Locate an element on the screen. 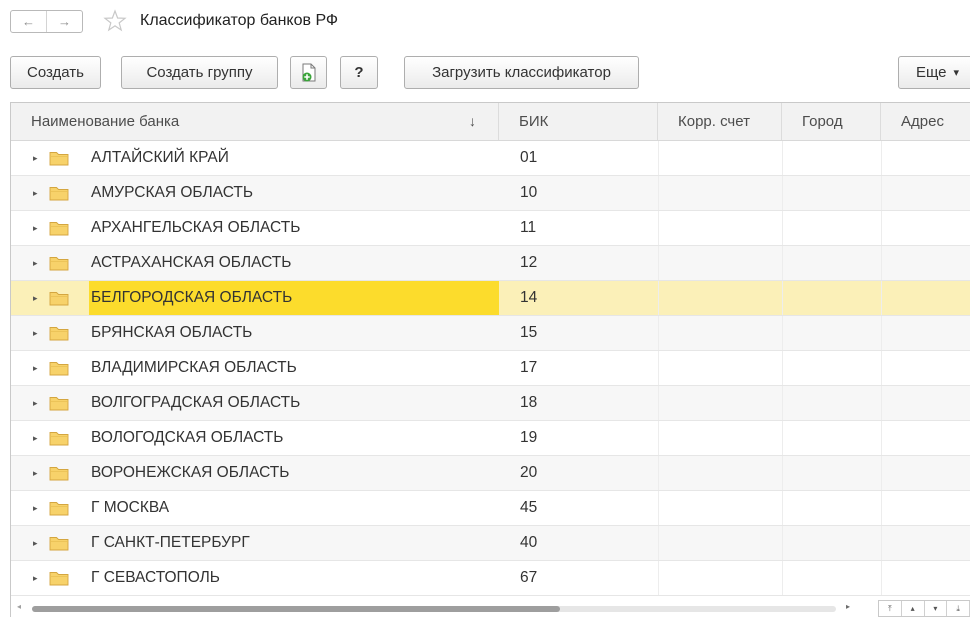 The image size is (970, 617). table-row: ▸ Г САНКТ-ПЕТЕРБУРГ 40 is located at coordinates (490, 543).